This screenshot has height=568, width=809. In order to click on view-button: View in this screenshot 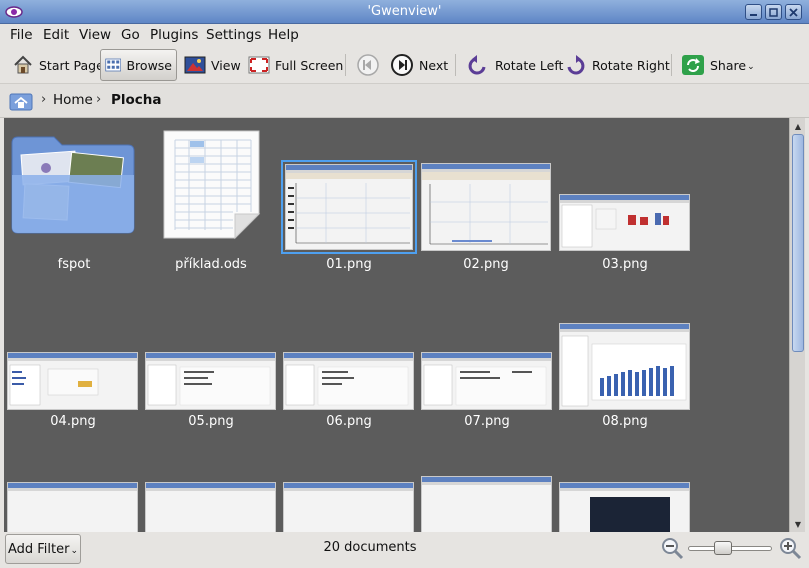, I will do `click(212, 65)`.